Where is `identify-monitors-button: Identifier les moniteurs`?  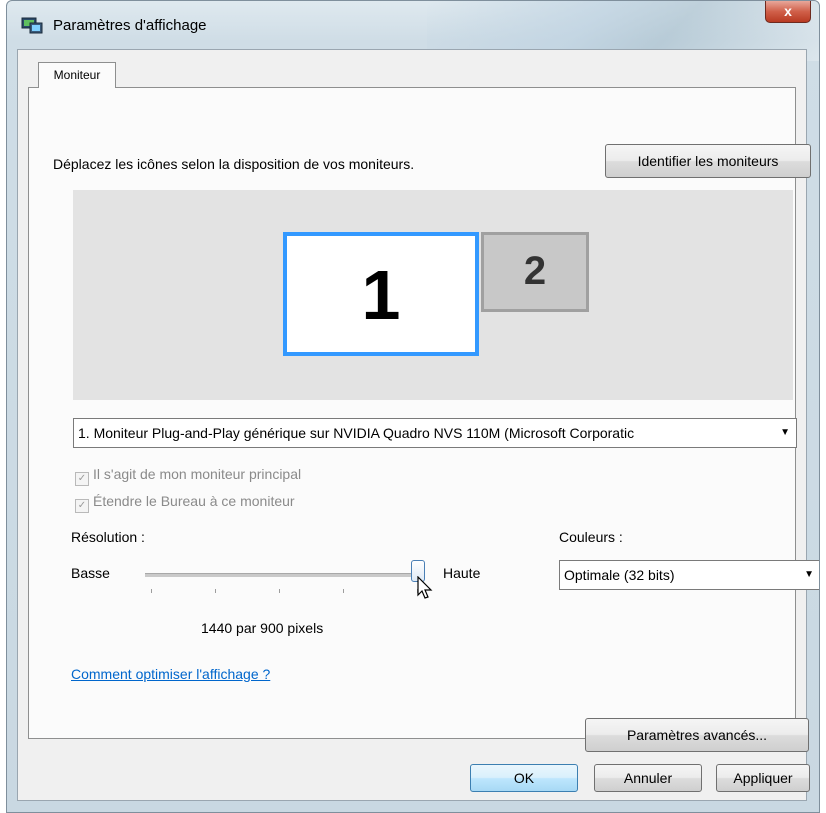 identify-monitors-button: Identifier les moniteurs is located at coordinates (708, 161).